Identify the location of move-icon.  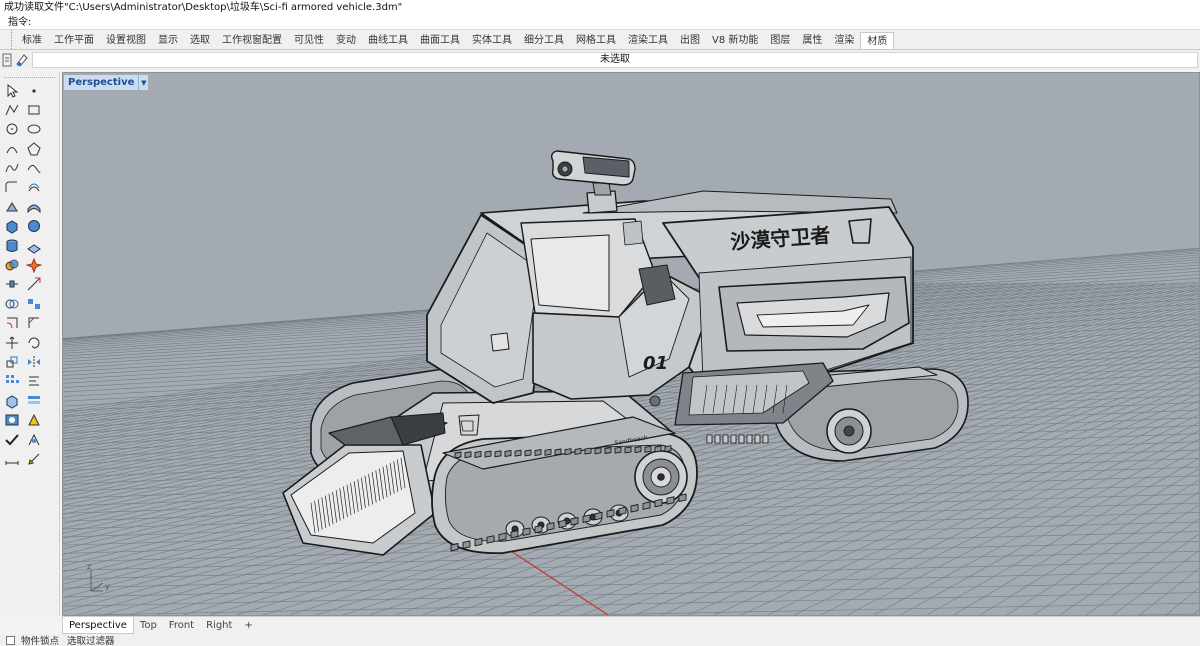
(12, 342).